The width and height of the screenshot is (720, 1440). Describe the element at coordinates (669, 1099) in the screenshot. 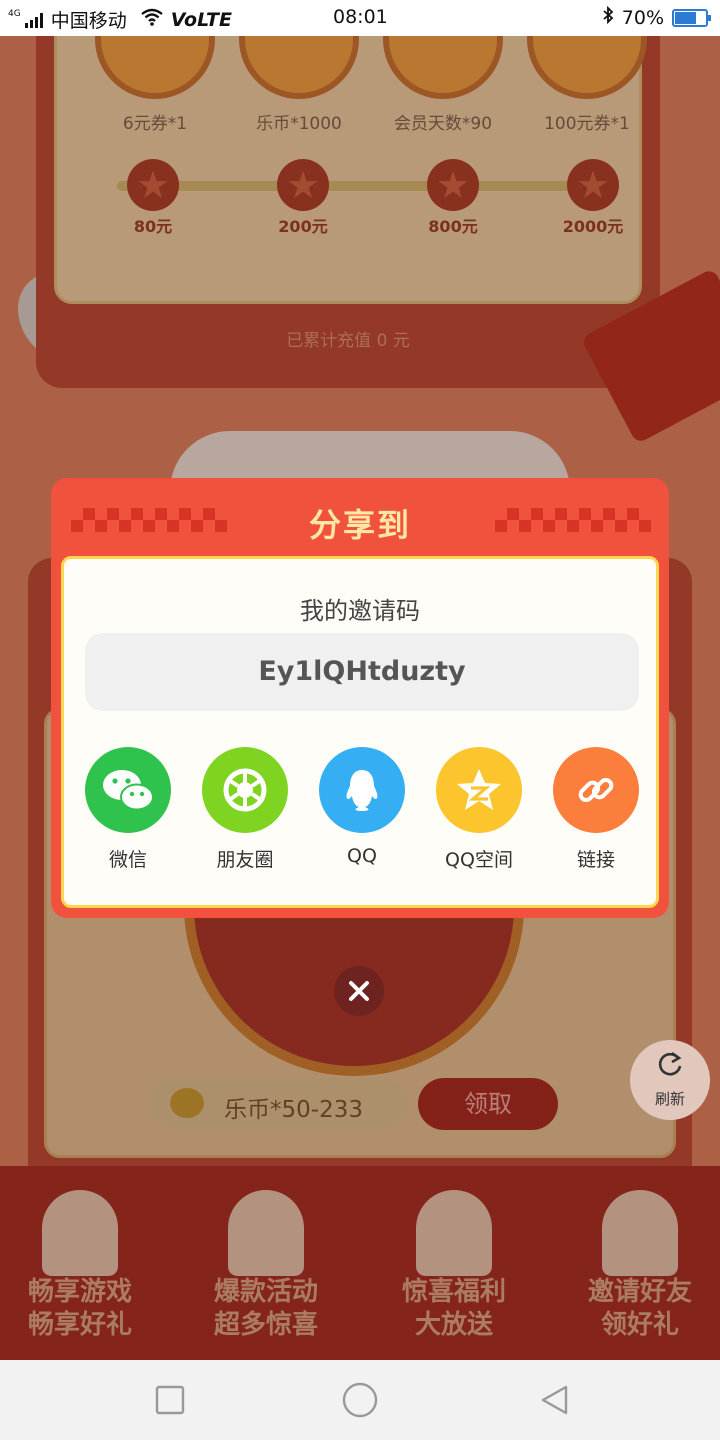

I see `refresh-label: 刷新` at that location.